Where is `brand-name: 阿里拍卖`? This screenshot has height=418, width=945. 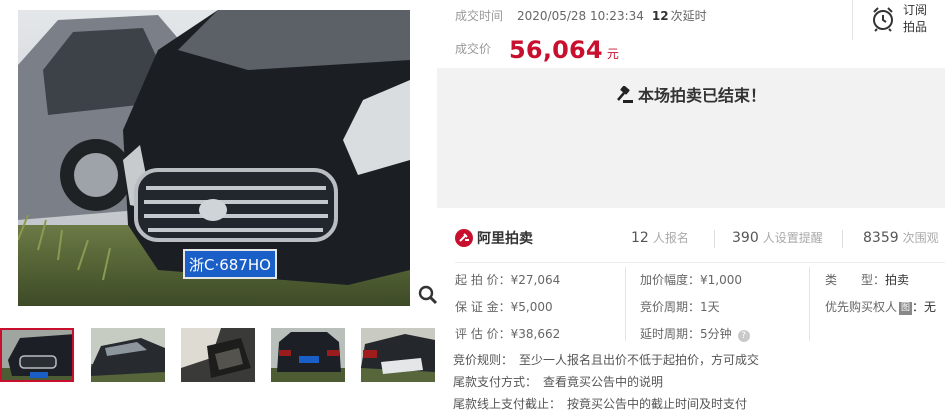 brand-name: 阿里拍卖 is located at coordinates (505, 239).